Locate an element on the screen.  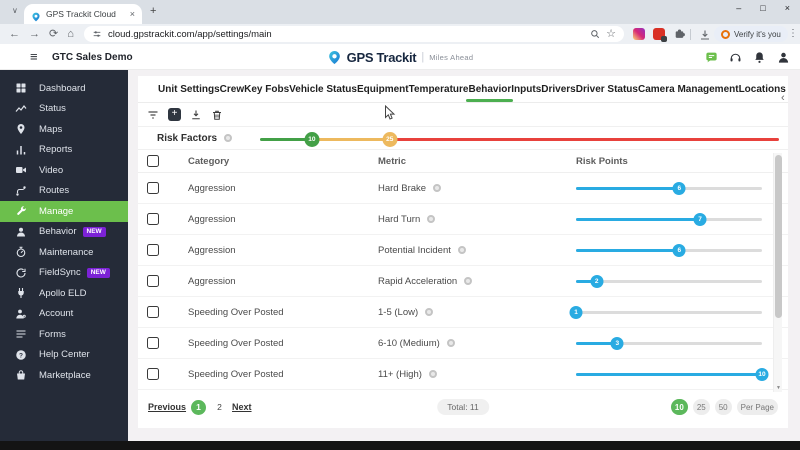
user-profile-icon is located at coordinates (783, 57).